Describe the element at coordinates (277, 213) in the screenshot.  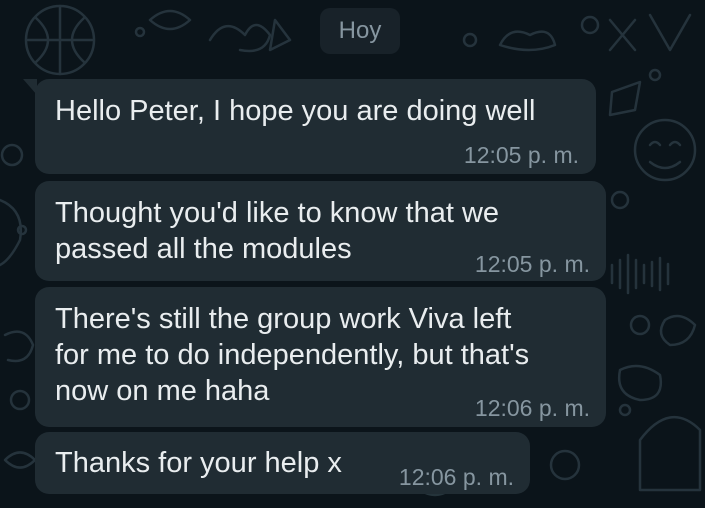
I see `message-text-line: Thought you'd like to know that we` at that location.